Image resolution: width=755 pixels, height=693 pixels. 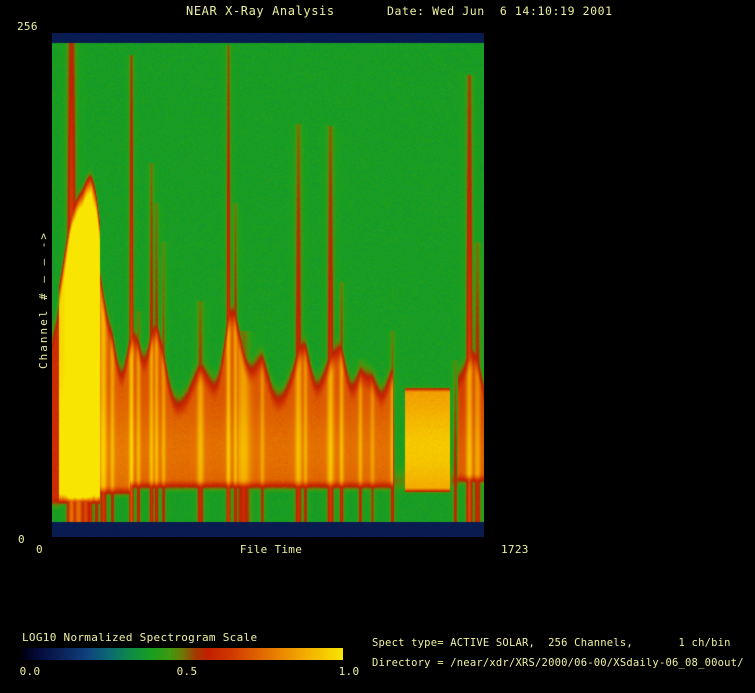 What do you see at coordinates (187, 671) in the screenshot?
I see `colorbar-tick-mid: 0.5` at bounding box center [187, 671].